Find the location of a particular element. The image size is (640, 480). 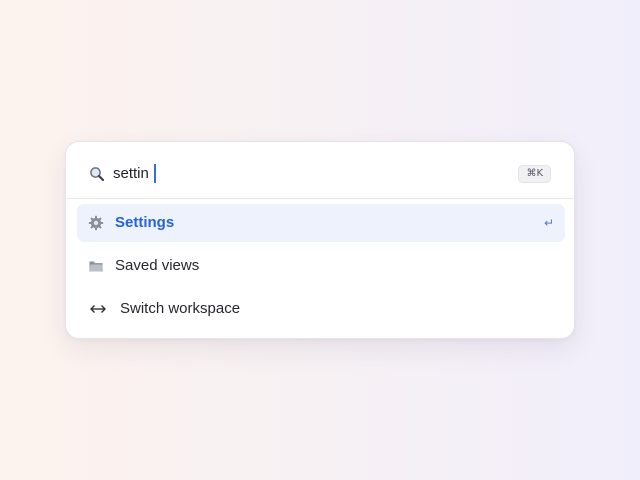

search-bar: settin ⌘K is located at coordinates (320, 170).